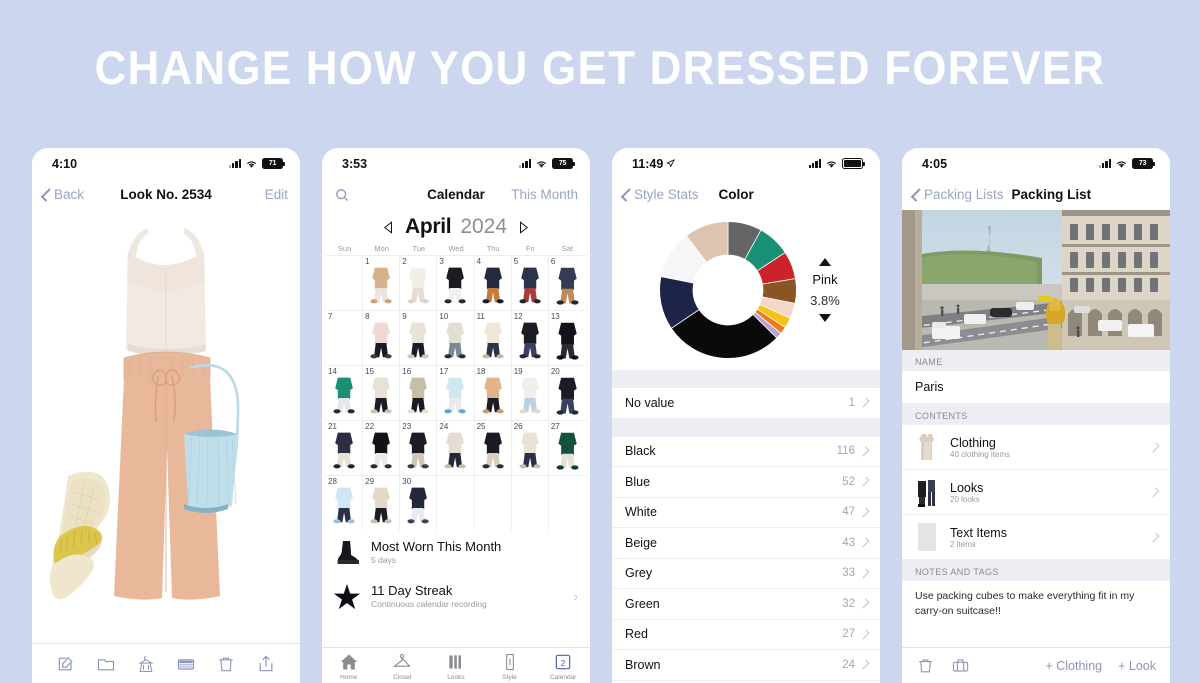  Describe the element at coordinates (824, 318) in the screenshot. I see `scroll-down-icon` at that location.